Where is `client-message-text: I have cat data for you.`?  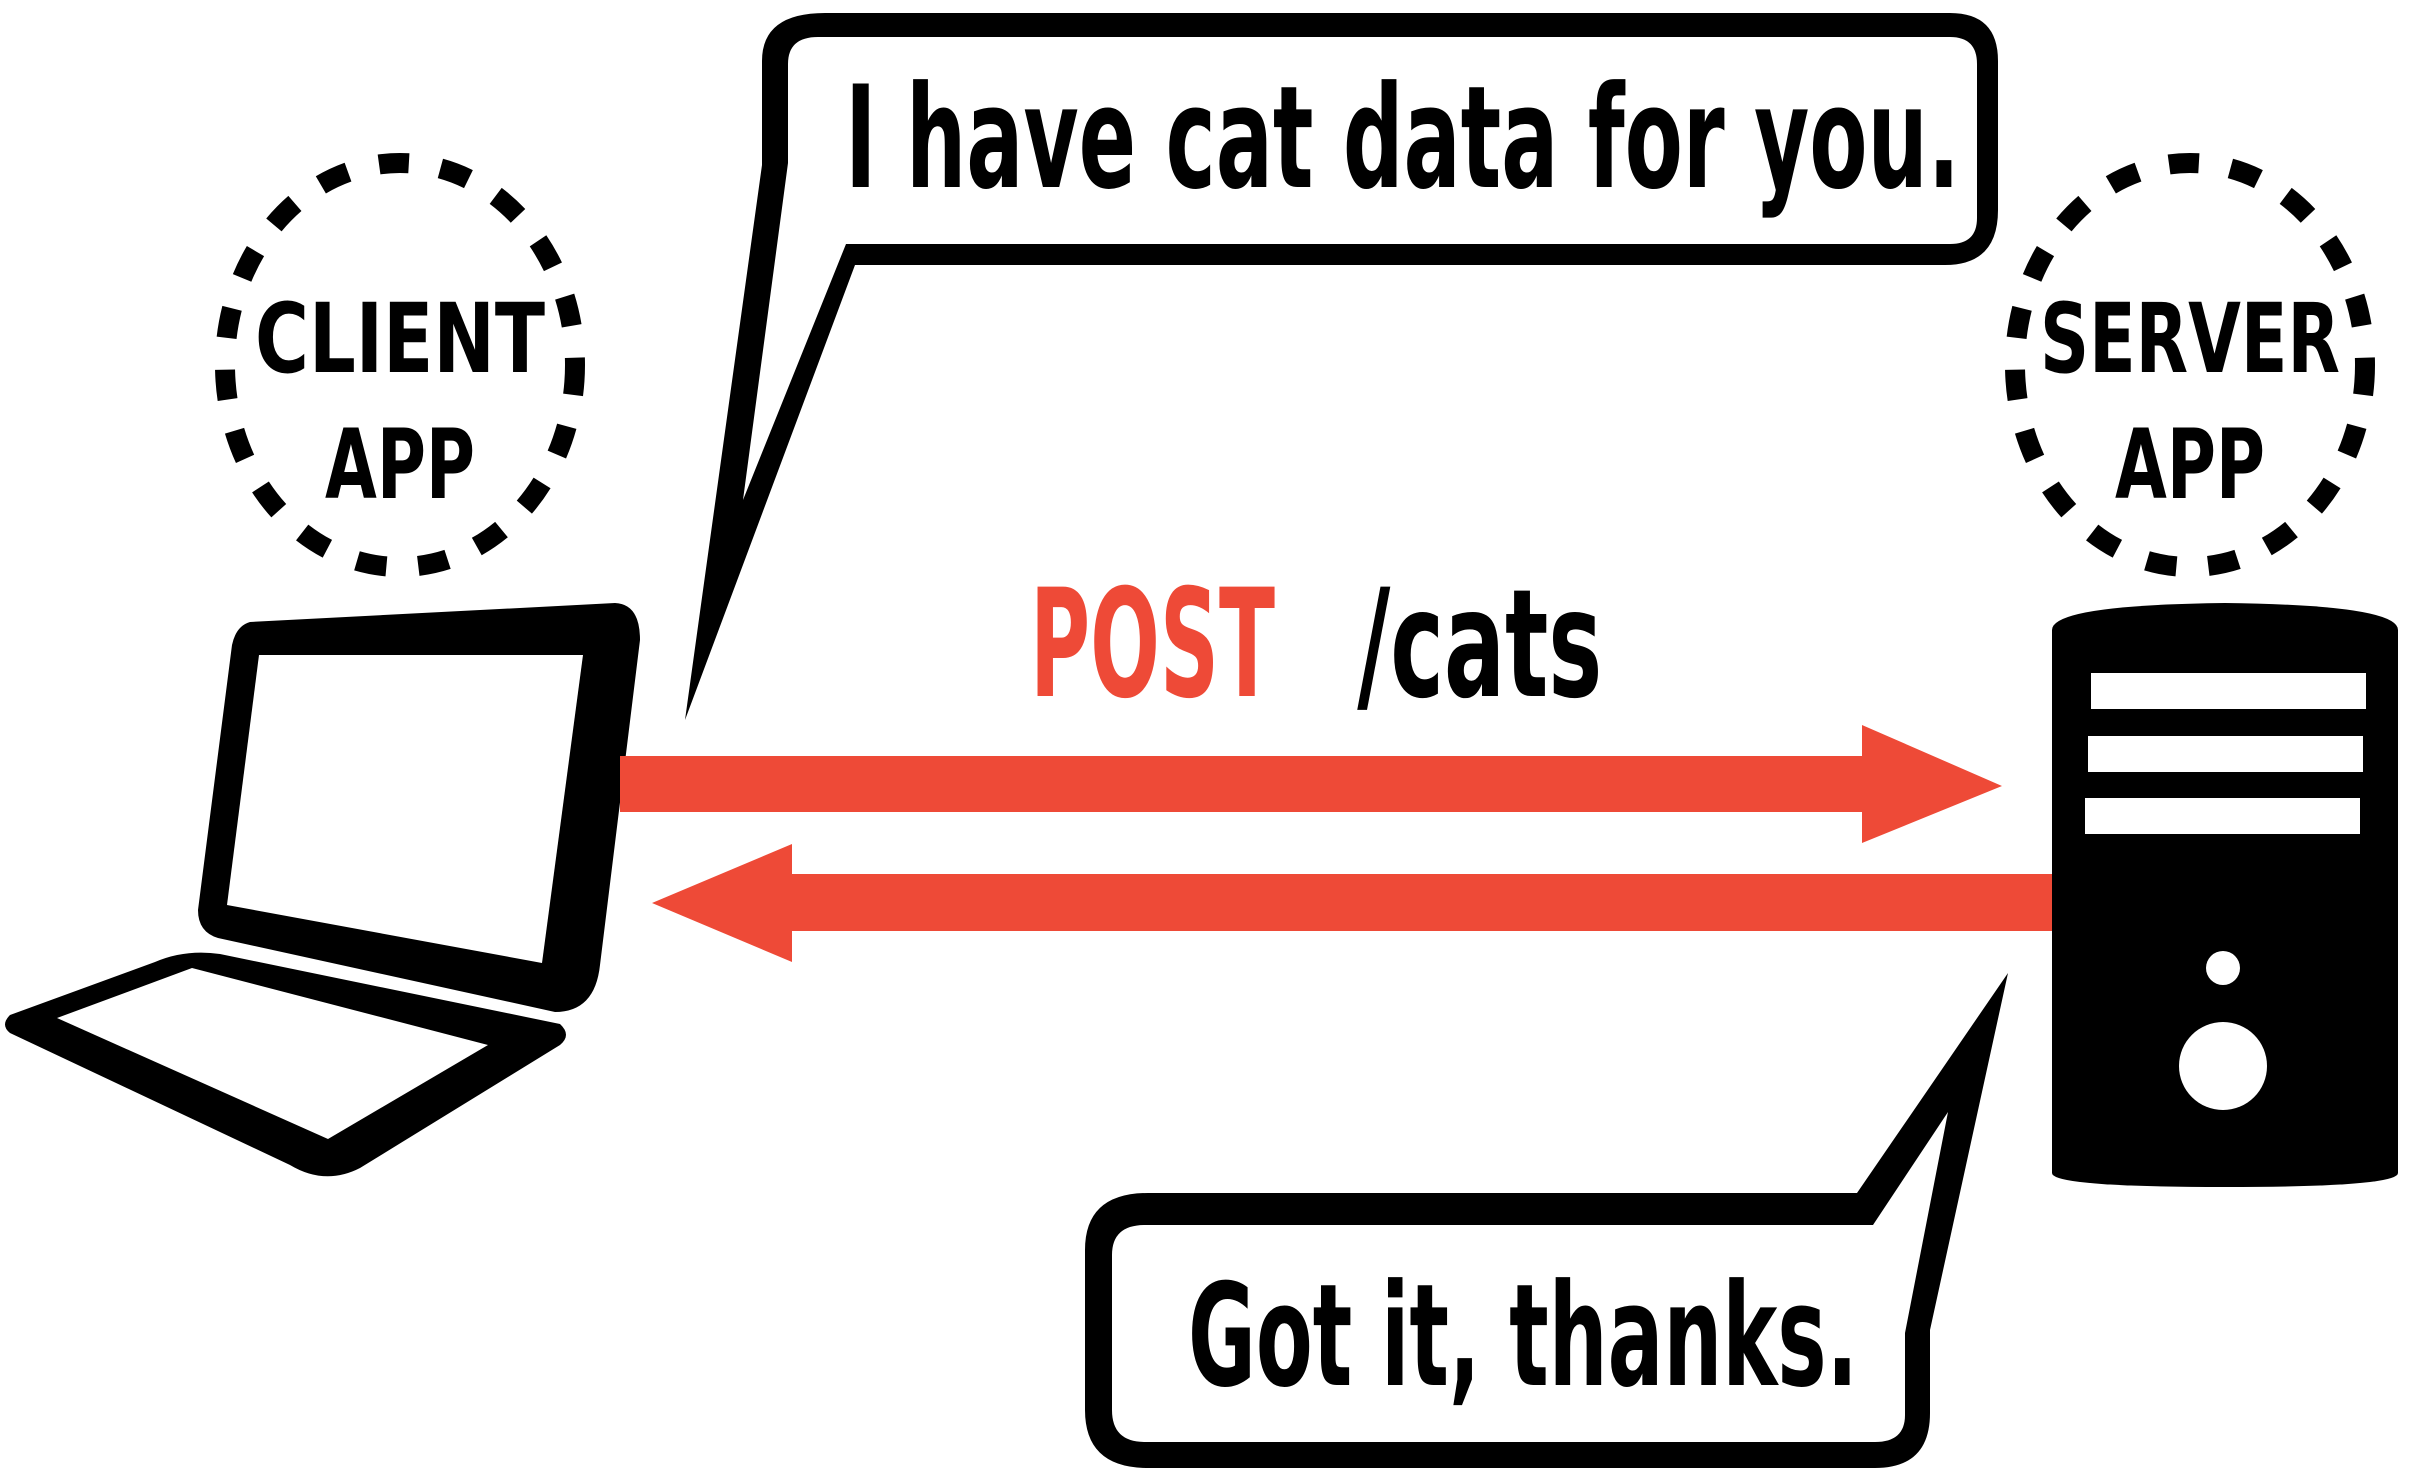 client-message-text: I have cat data for you. is located at coordinates (1402, 138).